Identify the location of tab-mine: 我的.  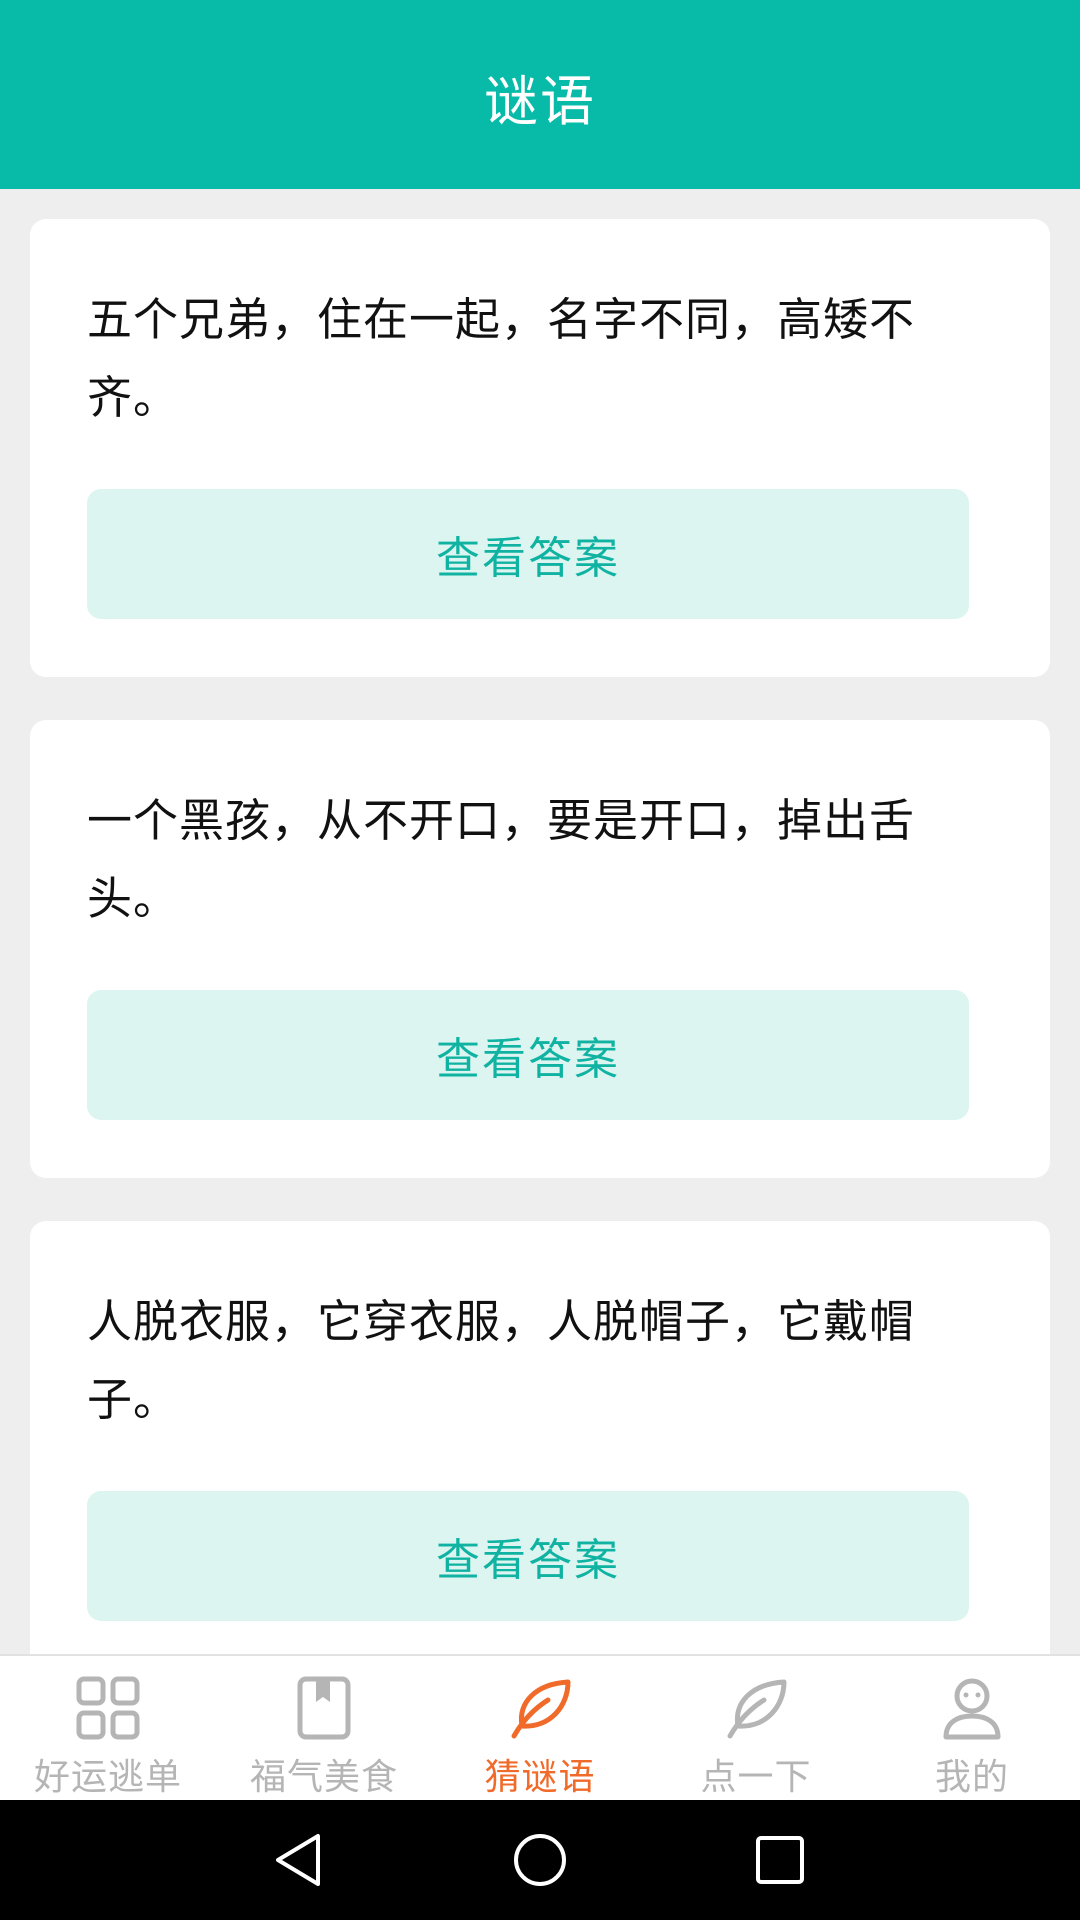
(972, 1728).